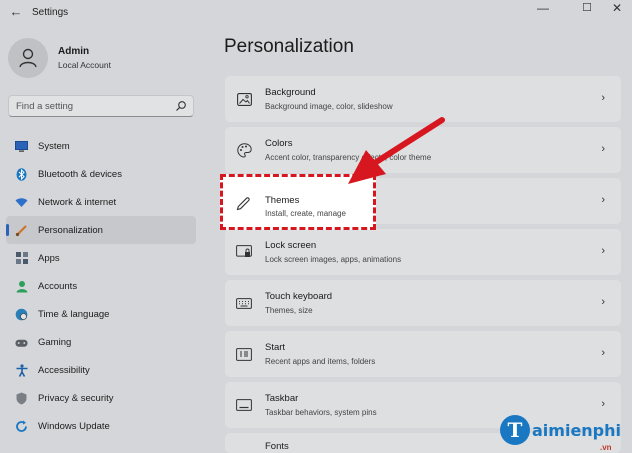  What do you see at coordinates (282, 398) in the screenshot?
I see `card-title: Taskbar` at bounding box center [282, 398].